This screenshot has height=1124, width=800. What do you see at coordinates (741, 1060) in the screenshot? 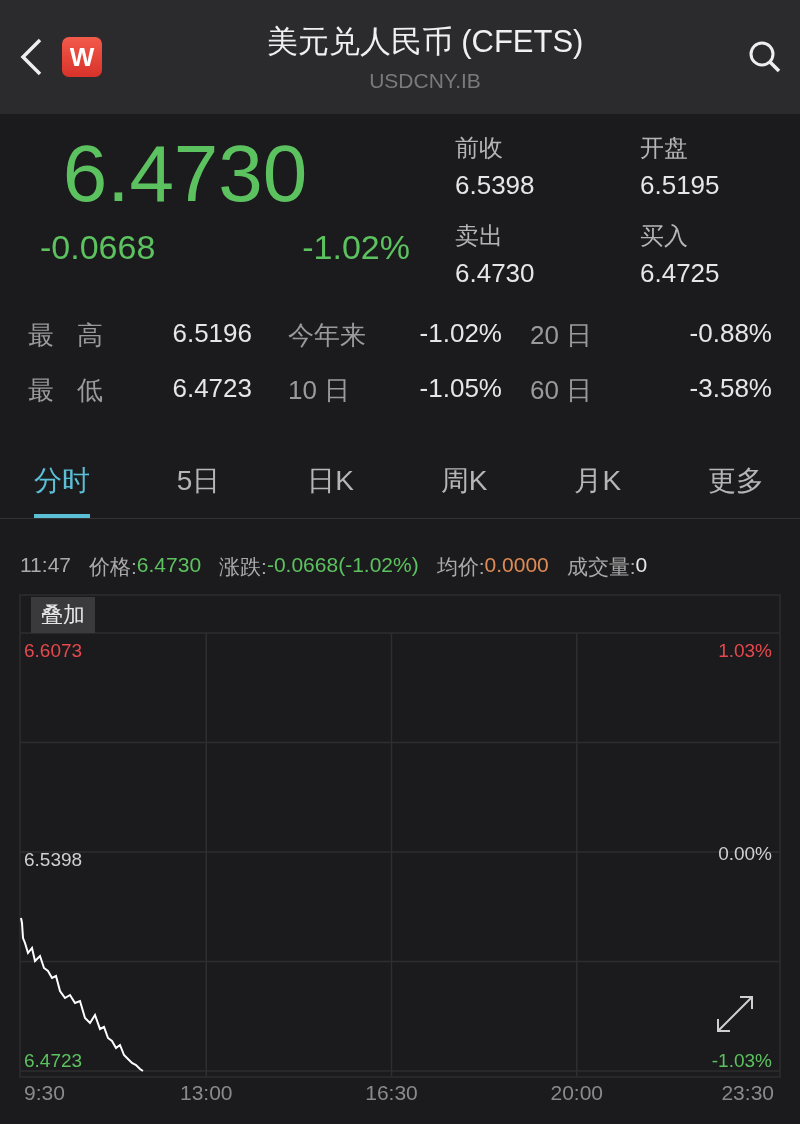
I see `percent-axis-label: -1.03%` at bounding box center [741, 1060].